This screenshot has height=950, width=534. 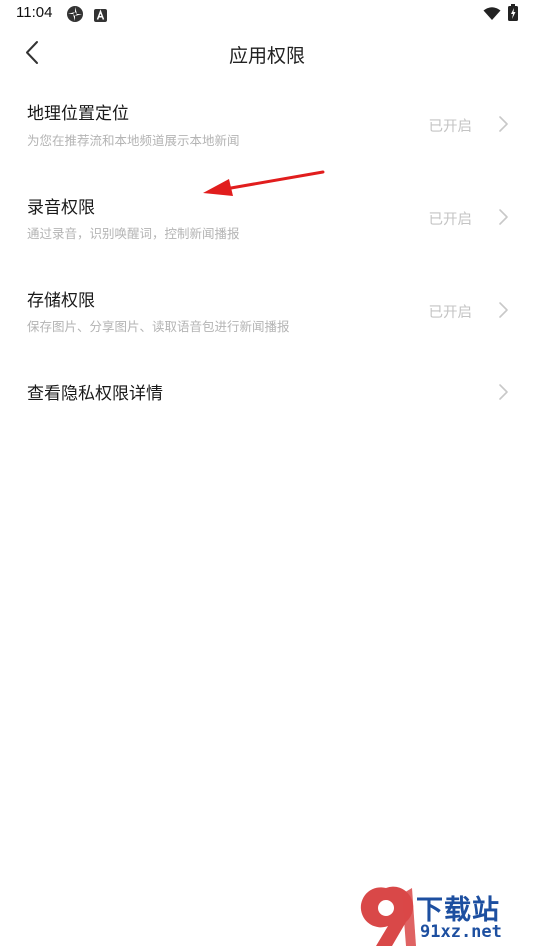 I want to click on row-description: 为您在推荐流和本地频道展示本地新闻, so click(x=133, y=140).